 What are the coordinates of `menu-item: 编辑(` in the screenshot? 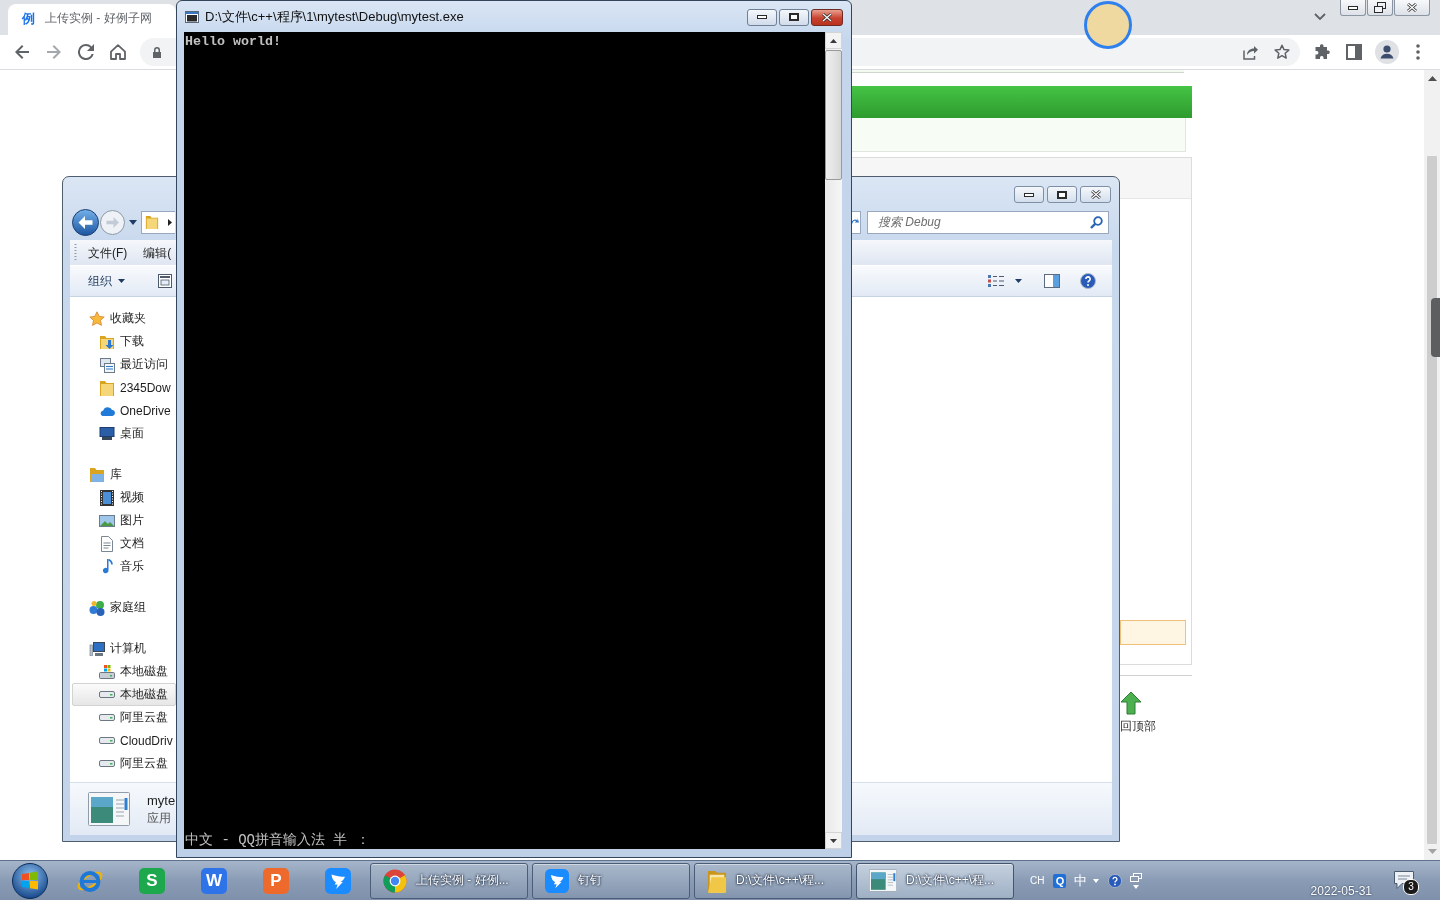 It's located at (157, 252).